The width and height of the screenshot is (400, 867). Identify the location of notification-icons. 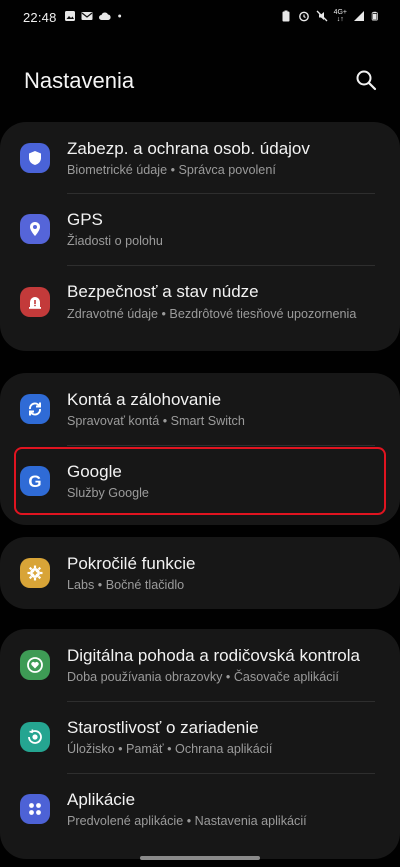
(94, 16).